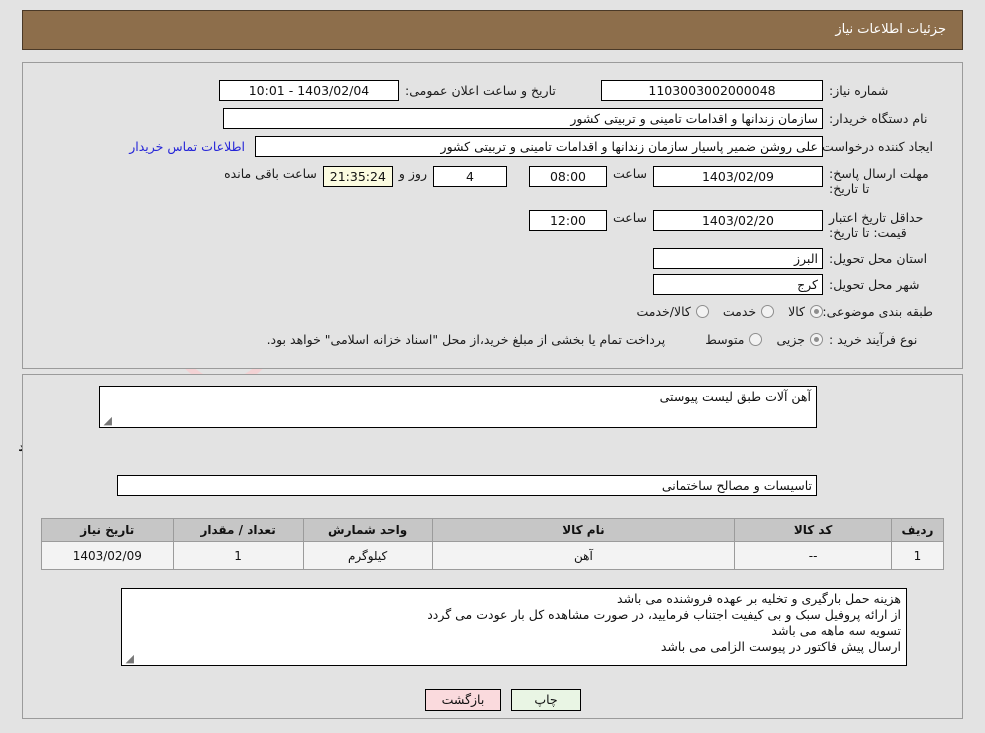 The image size is (985, 733). I want to click on summary-value: آهن آلات طبق لیست پیوستی, so click(735, 396).